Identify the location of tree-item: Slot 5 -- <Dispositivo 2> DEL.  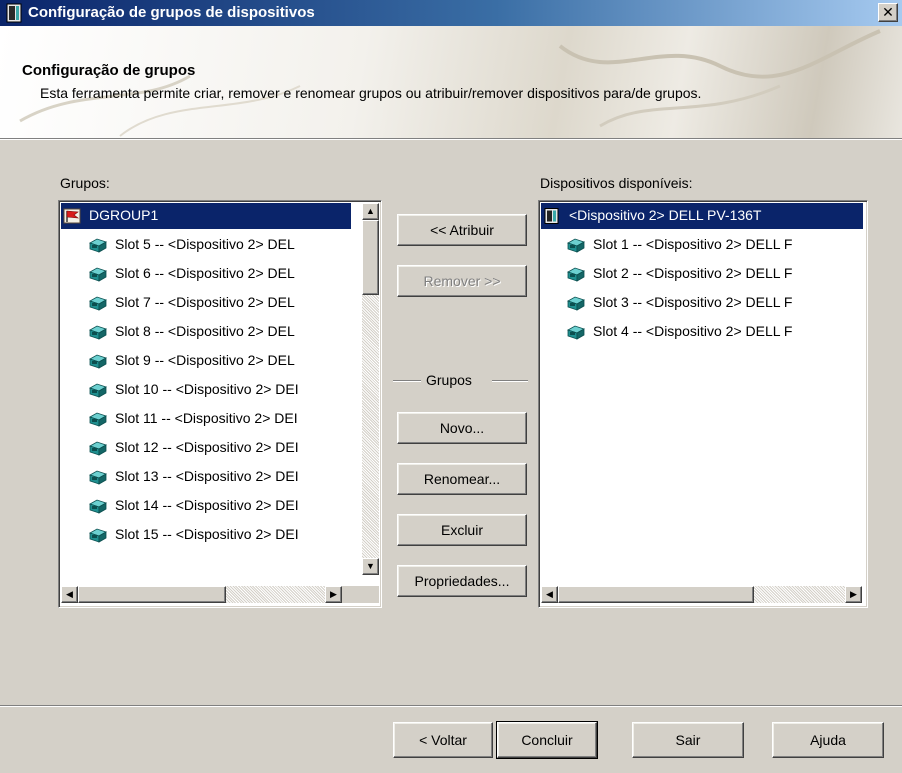
(206, 245).